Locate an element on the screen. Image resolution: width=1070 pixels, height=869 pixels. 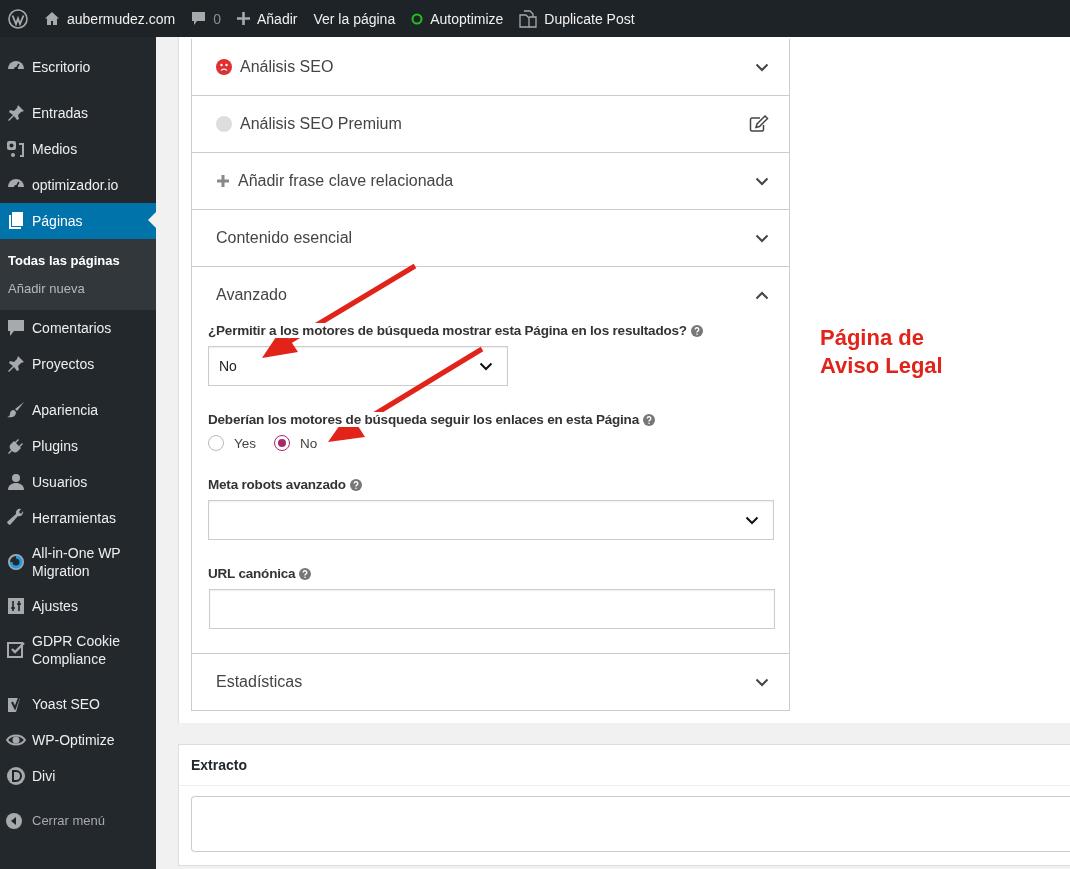
menu-item: GDPR Cookie Compliance is located at coordinates (78, 650).